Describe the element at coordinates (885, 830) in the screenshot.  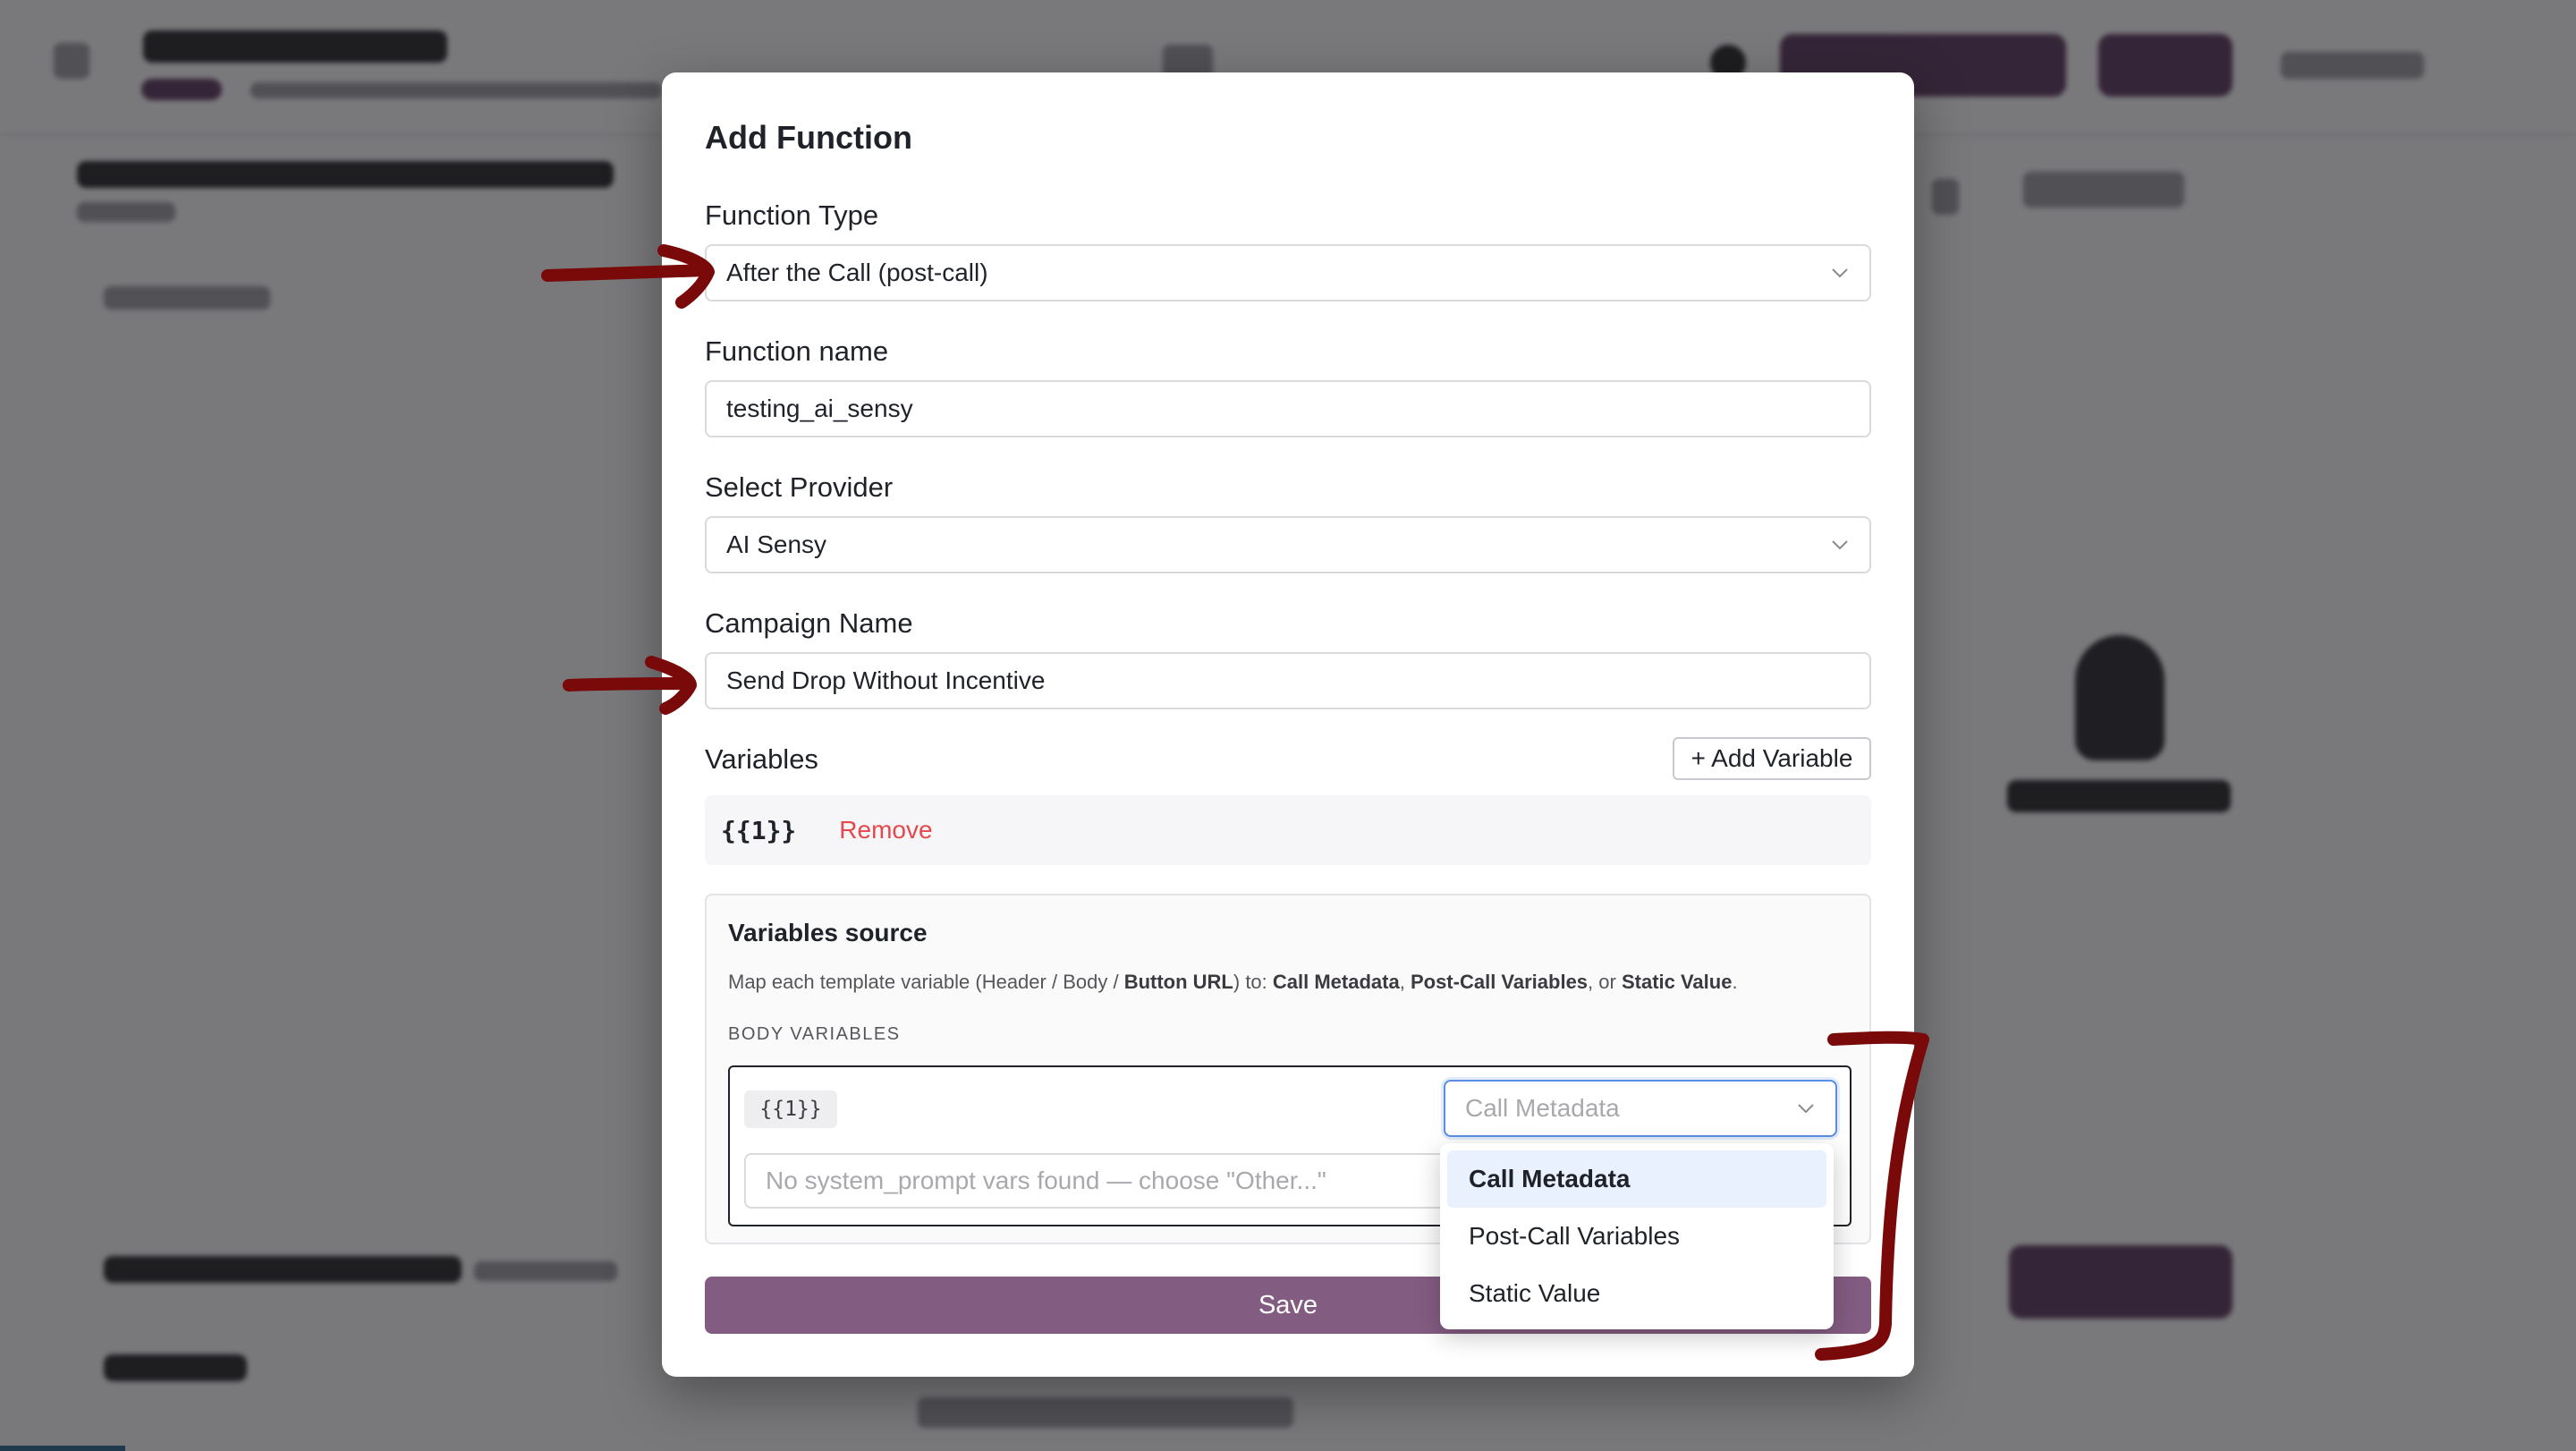
I see `remove-variable-link: Remove` at that location.